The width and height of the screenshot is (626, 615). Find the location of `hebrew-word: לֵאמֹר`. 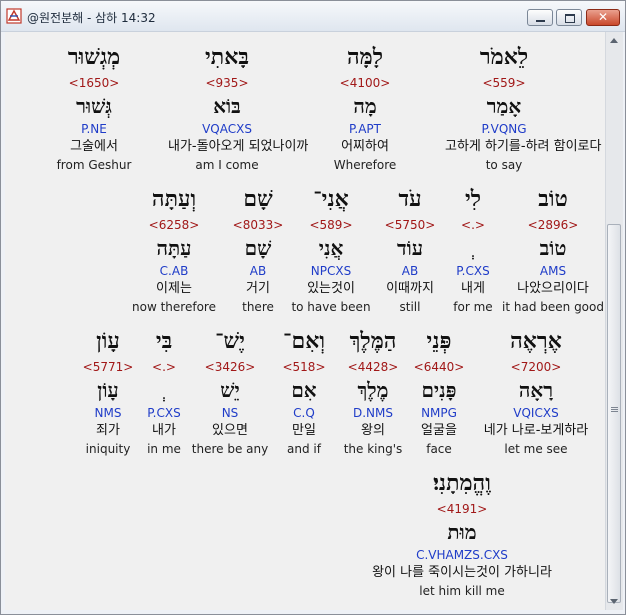

hebrew-word: לֵאמֹר is located at coordinates (504, 57).